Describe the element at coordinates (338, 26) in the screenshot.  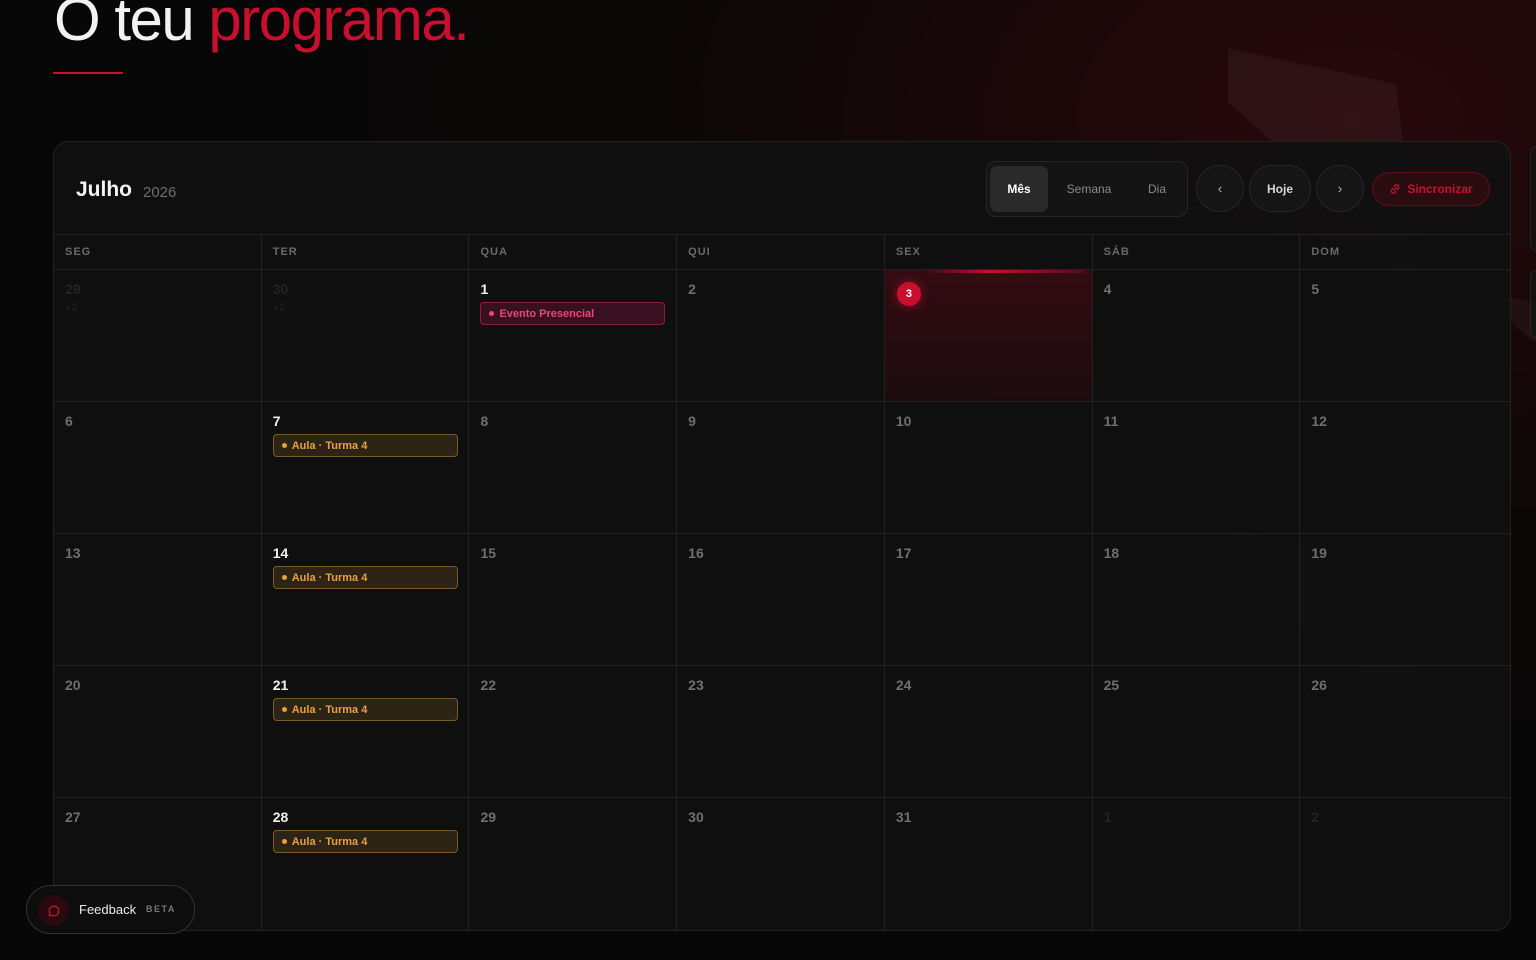
I see `page-title-accent: programa.` at that location.